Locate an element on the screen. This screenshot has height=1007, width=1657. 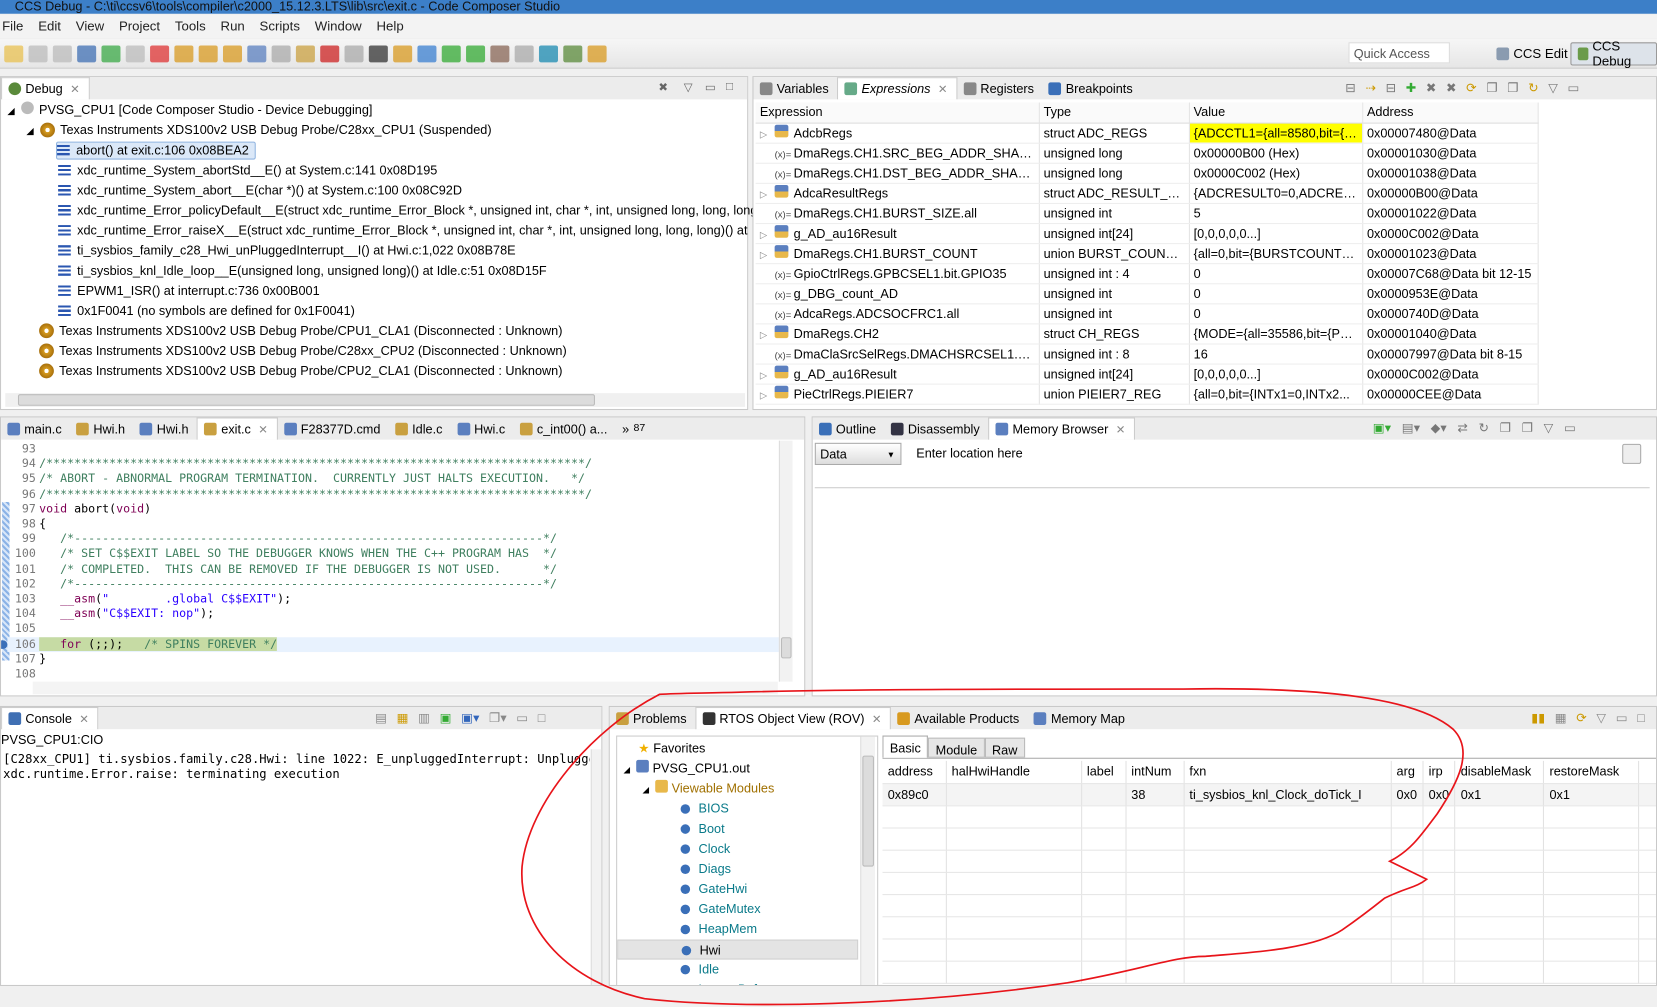
sync-icon: ⇄ is located at coordinates (1462, 428).